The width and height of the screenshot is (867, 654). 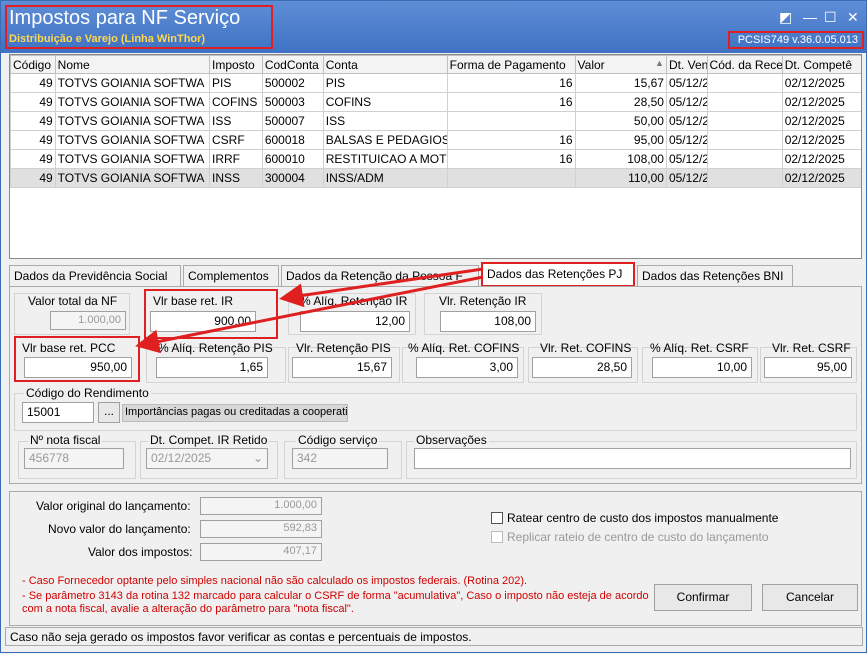 I want to click on cell-valor: 15,67, so click(x=620, y=83).